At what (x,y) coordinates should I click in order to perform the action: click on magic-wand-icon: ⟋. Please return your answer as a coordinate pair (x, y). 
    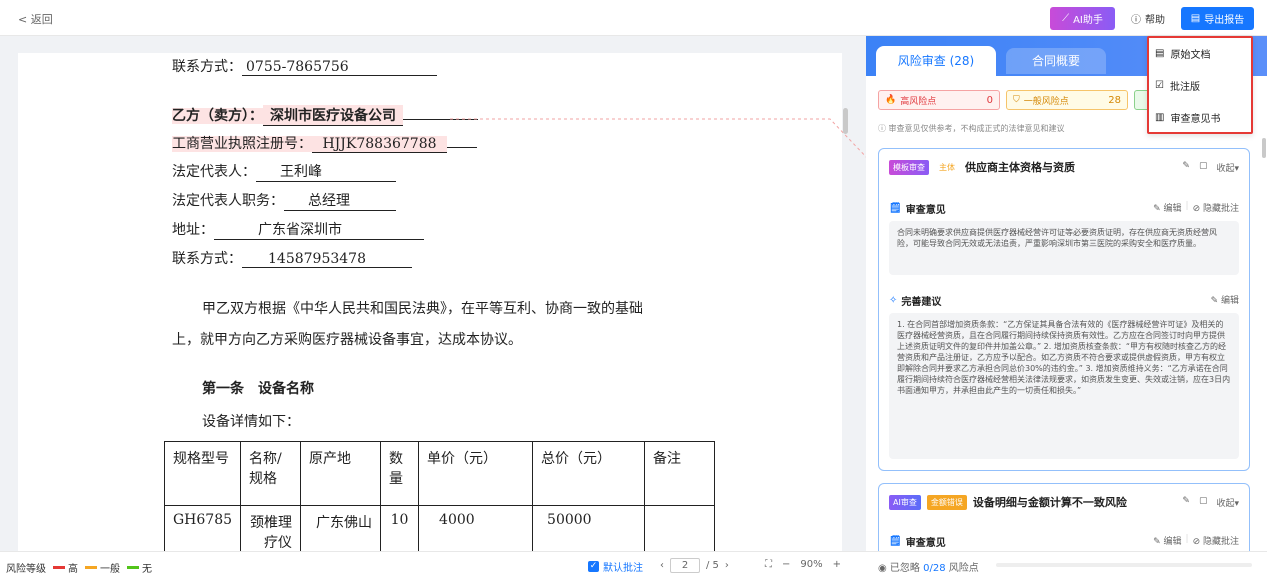
    Looking at the image, I should click on (1066, 18).